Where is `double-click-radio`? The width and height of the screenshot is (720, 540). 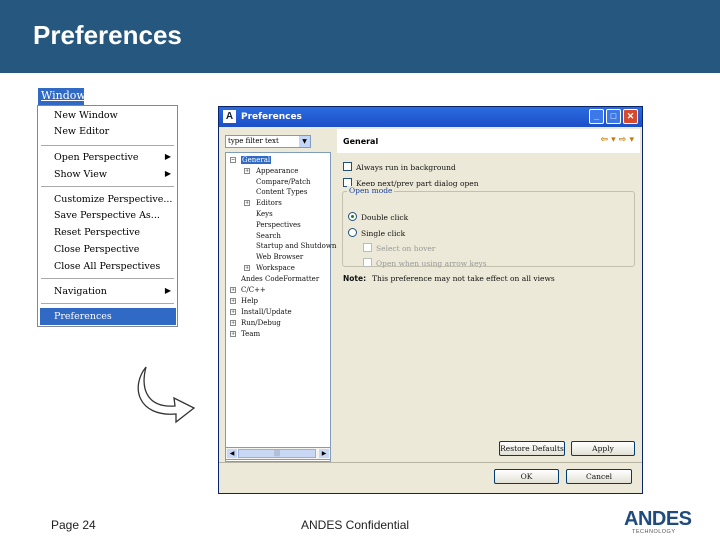 double-click-radio is located at coordinates (352, 216).